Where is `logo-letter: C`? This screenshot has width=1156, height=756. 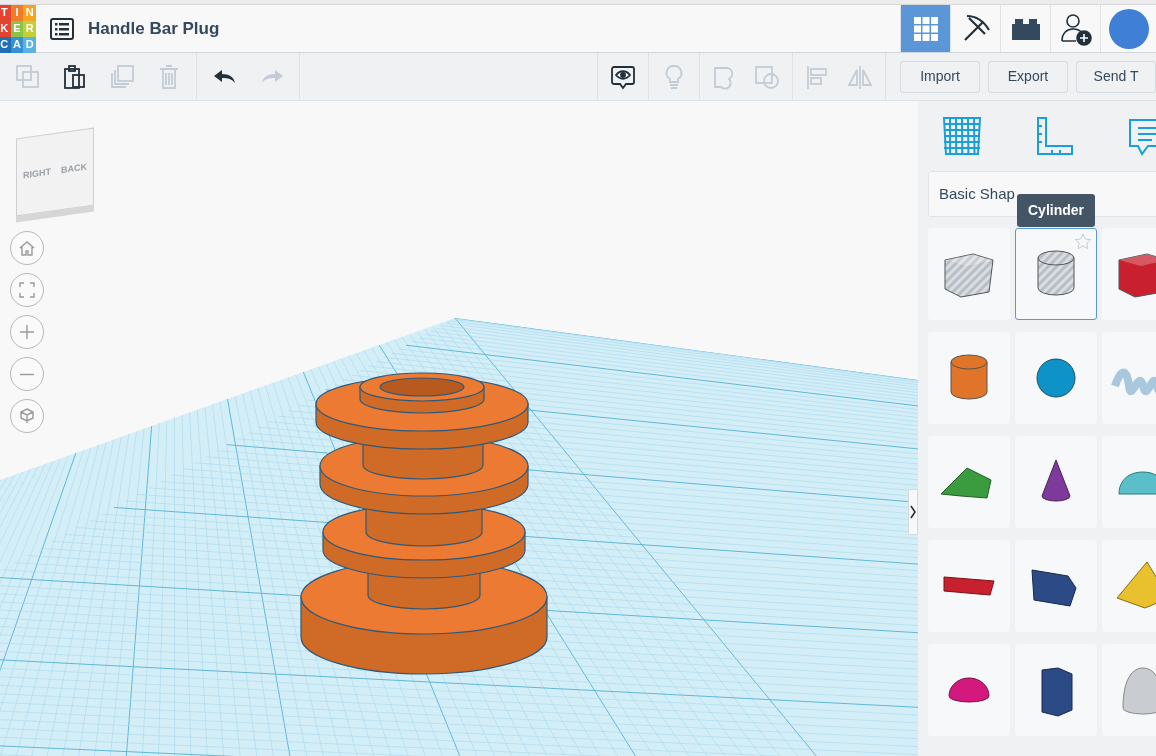
logo-letter: C is located at coordinates (5, 44).